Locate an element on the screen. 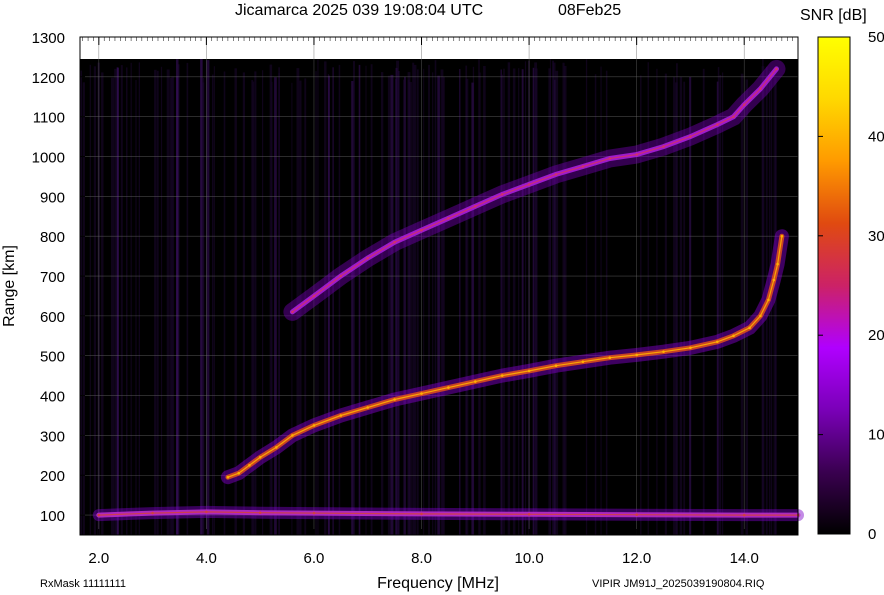 This screenshot has height=595, width=884. x-tick-label: 12.0 is located at coordinates (636, 558).